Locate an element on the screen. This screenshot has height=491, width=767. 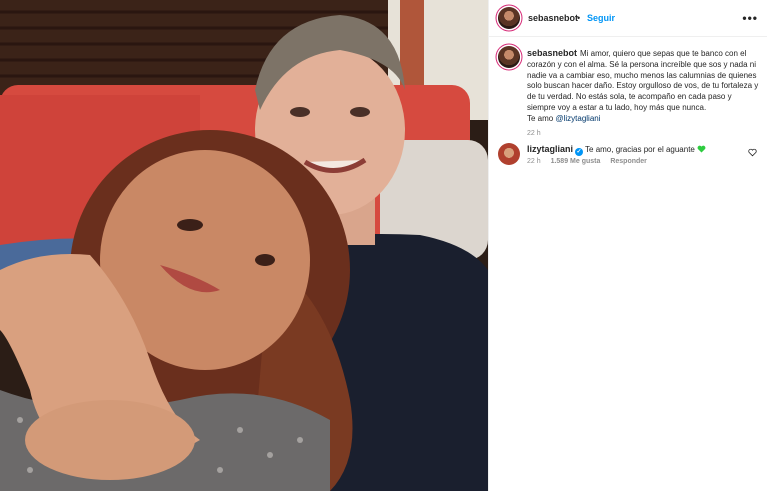
author-avatar is located at coordinates (509, 18).